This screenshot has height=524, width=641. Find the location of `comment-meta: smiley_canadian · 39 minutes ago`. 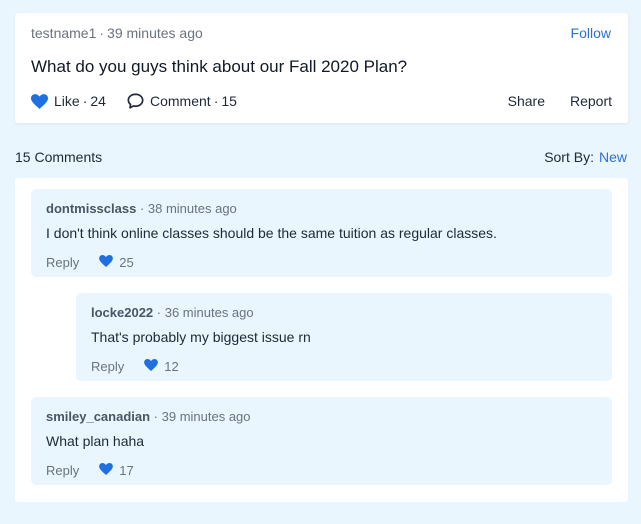

comment-meta: smiley_canadian · 39 minutes ago is located at coordinates (148, 416).